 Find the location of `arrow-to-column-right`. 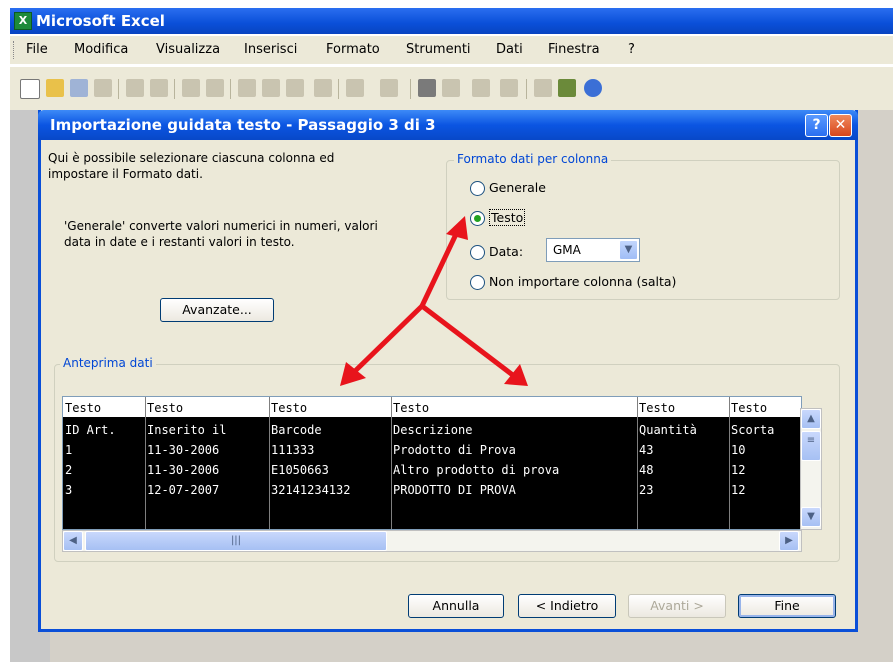

arrow-to-column-right is located at coordinates (468, 341).